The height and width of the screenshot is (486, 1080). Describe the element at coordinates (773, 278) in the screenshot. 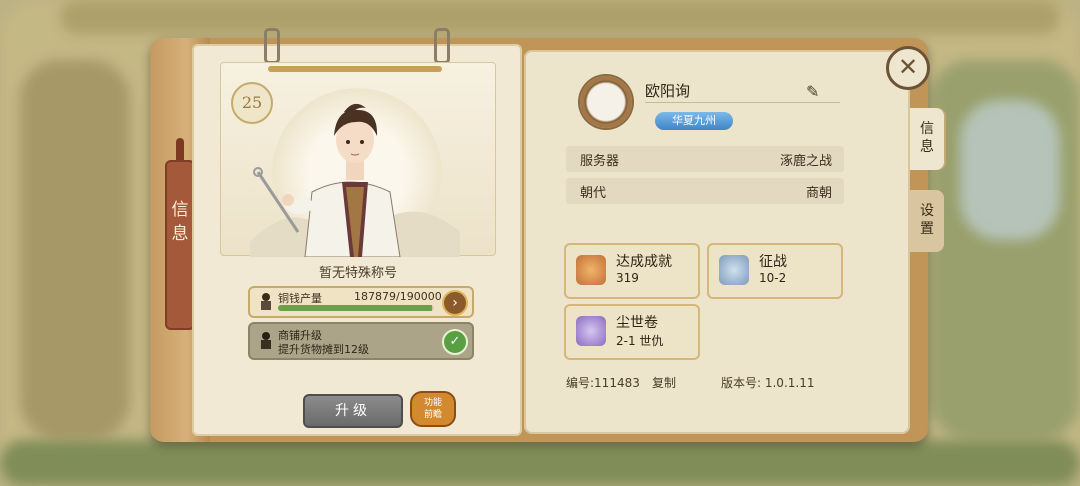

I see `campaign-value: 10-2` at that location.